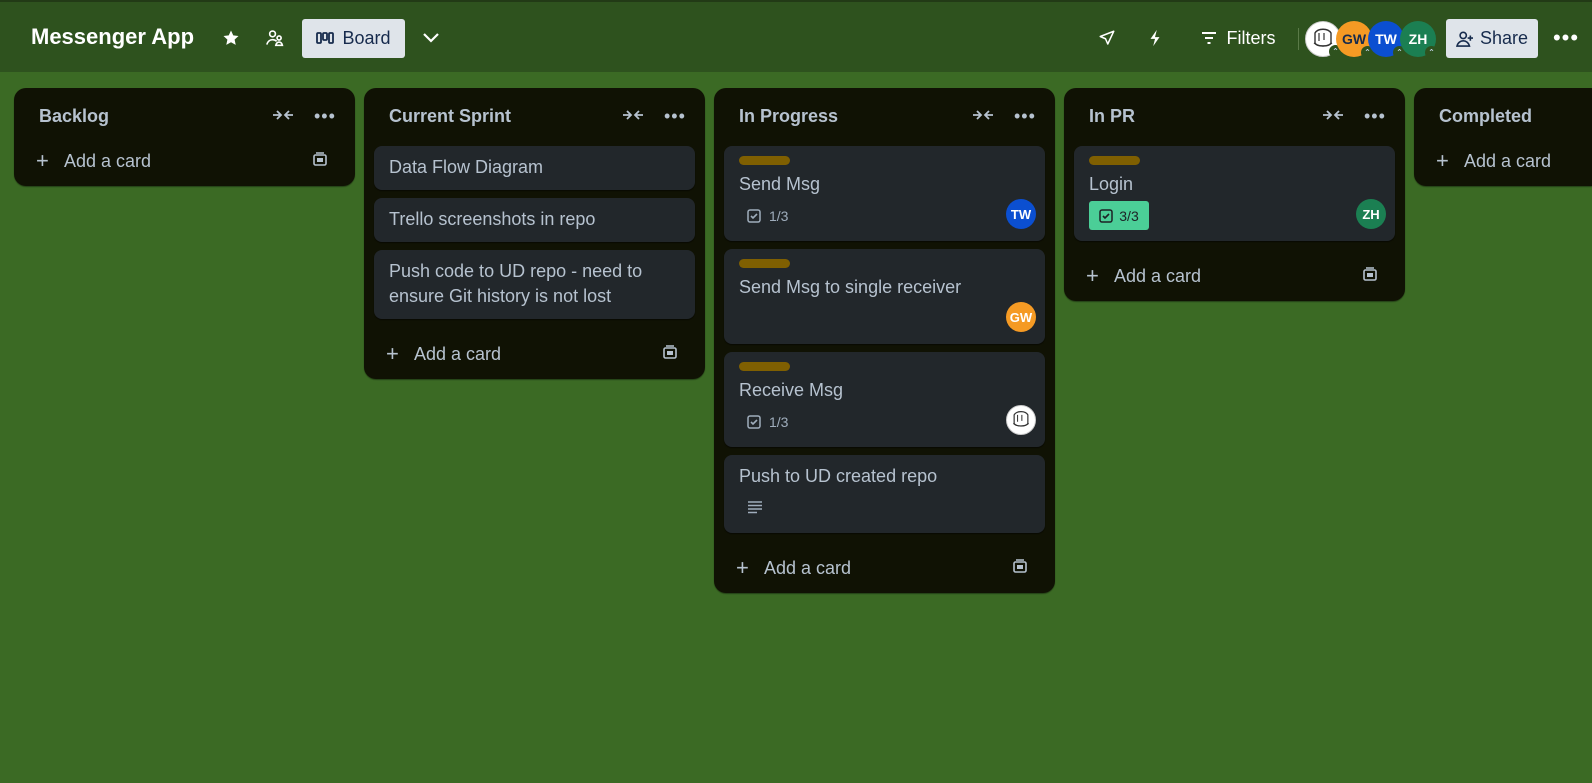 This screenshot has height=783, width=1592. What do you see at coordinates (796, 36) in the screenshot?
I see `board-header: Messenger App Board Filters ⌃ GW ⌃ TW ⌃` at bounding box center [796, 36].